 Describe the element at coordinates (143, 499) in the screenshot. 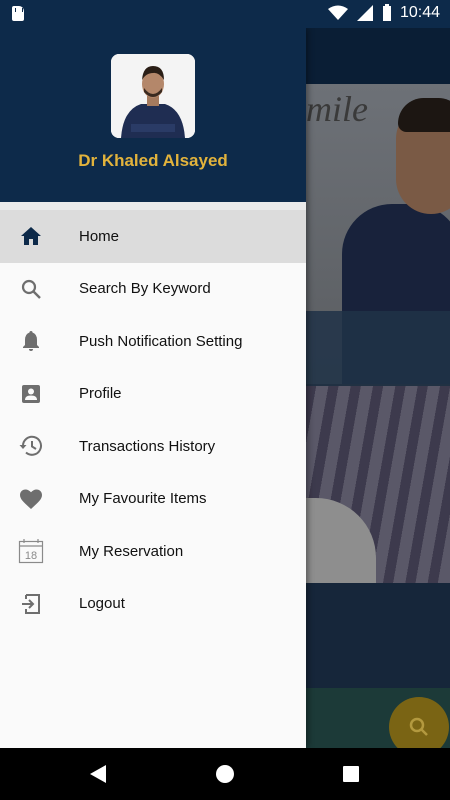

I see `menu-item-label: My Favourite Items` at that location.